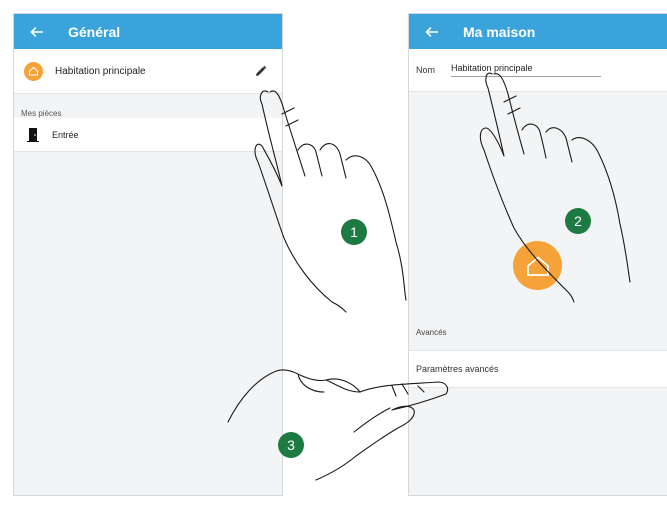  Describe the element at coordinates (148, 135) in the screenshot. I see `room-row: Entrée` at that location.